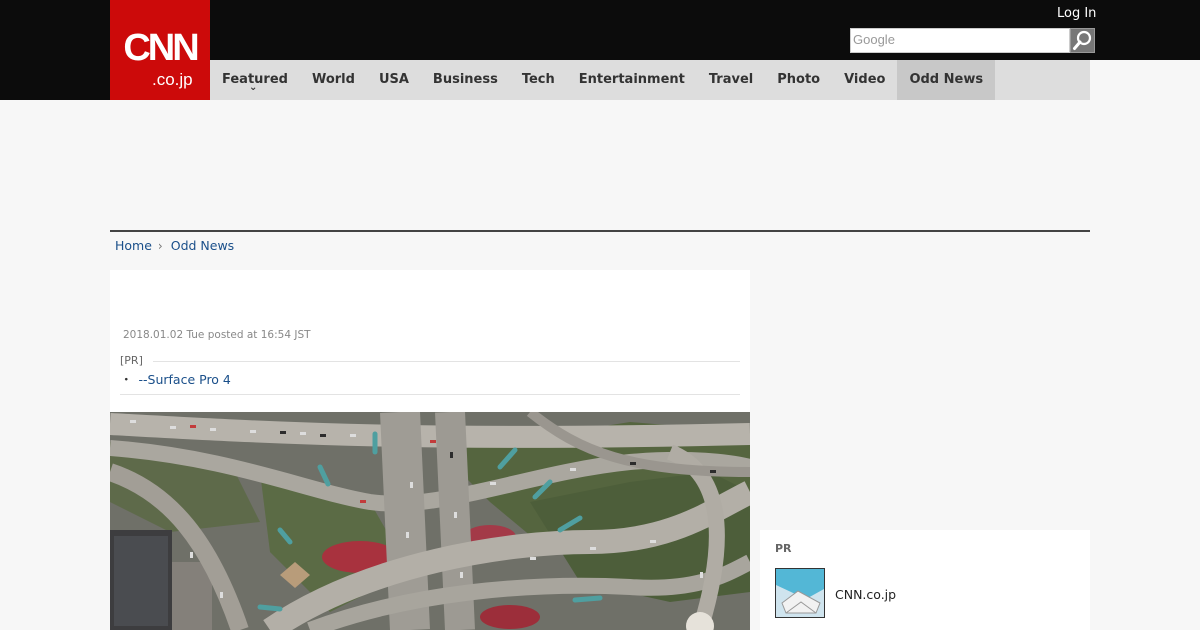  Describe the element at coordinates (1076, 14) in the screenshot. I see `login-link: Log In` at that location.